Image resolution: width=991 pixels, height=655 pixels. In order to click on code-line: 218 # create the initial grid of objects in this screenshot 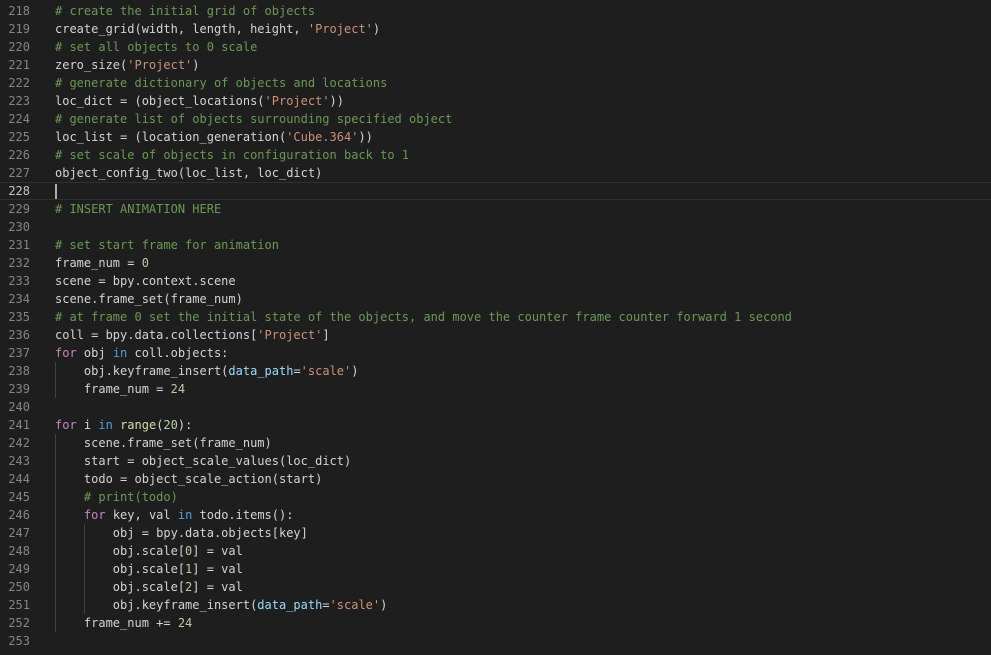, I will do `click(495, 11)`.